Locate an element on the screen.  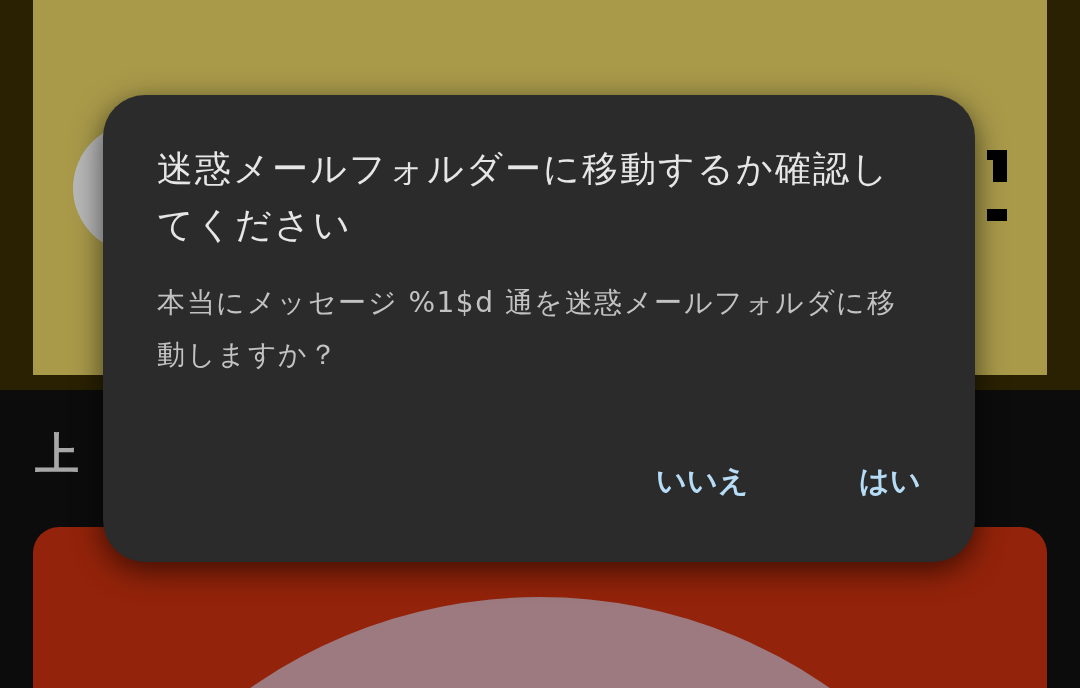
dialog-button: はい is located at coordinates (890, 481).